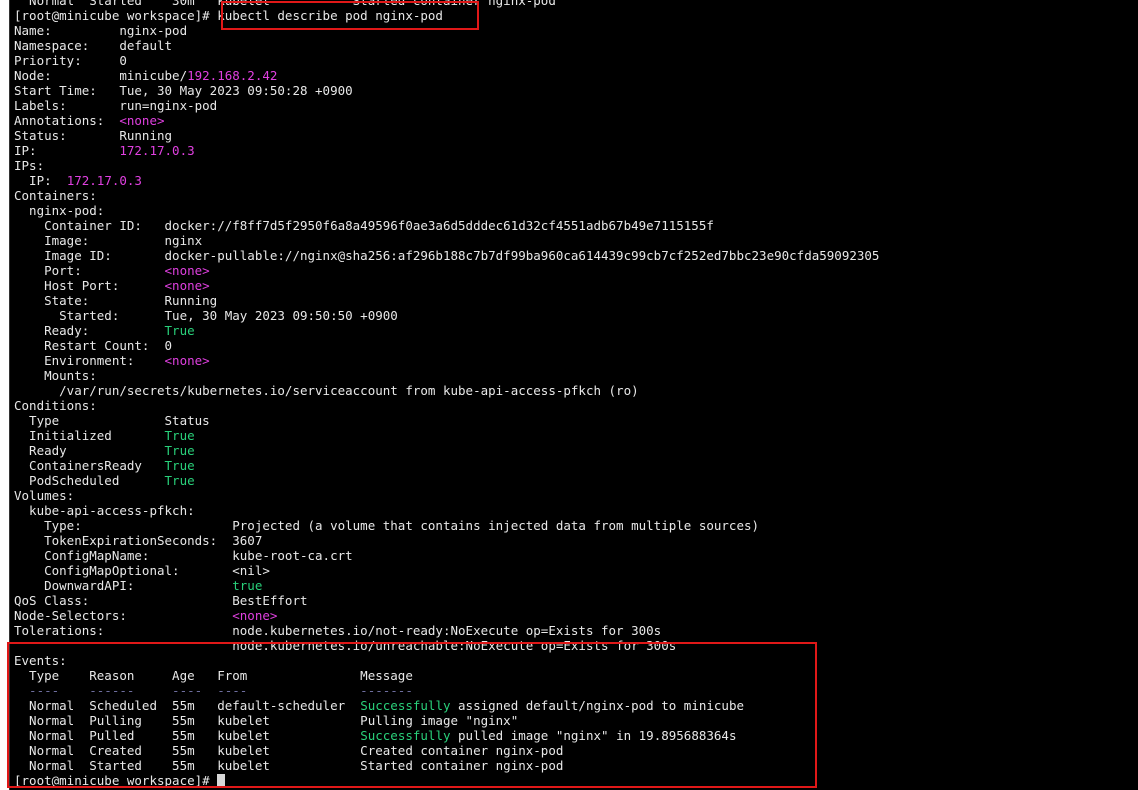 This screenshot has height=790, width=1138. Describe the element at coordinates (232, 75) in the screenshot. I see `magenta-value: 192.168.2.42` at that location.